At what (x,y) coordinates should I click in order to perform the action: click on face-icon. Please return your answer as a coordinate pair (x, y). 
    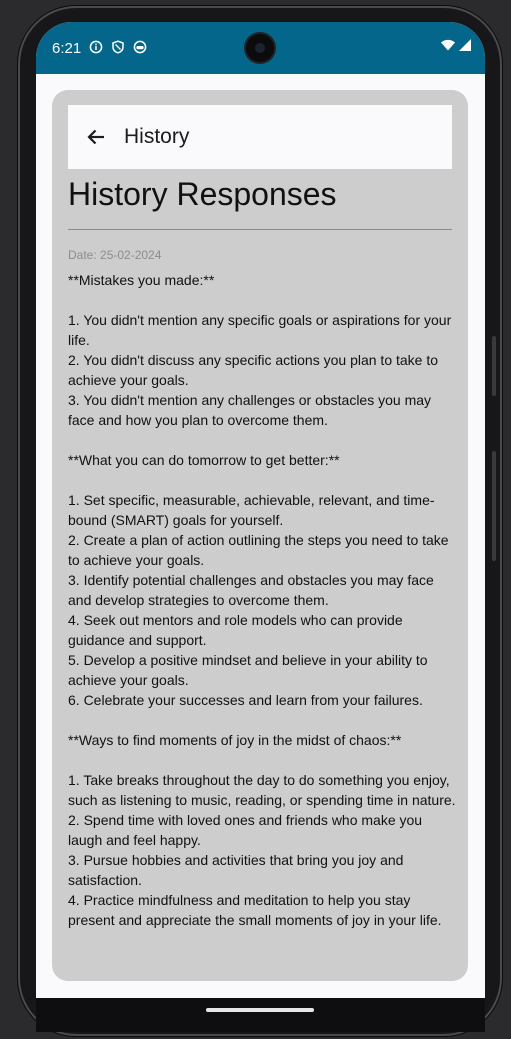
    Looking at the image, I should click on (140, 47).